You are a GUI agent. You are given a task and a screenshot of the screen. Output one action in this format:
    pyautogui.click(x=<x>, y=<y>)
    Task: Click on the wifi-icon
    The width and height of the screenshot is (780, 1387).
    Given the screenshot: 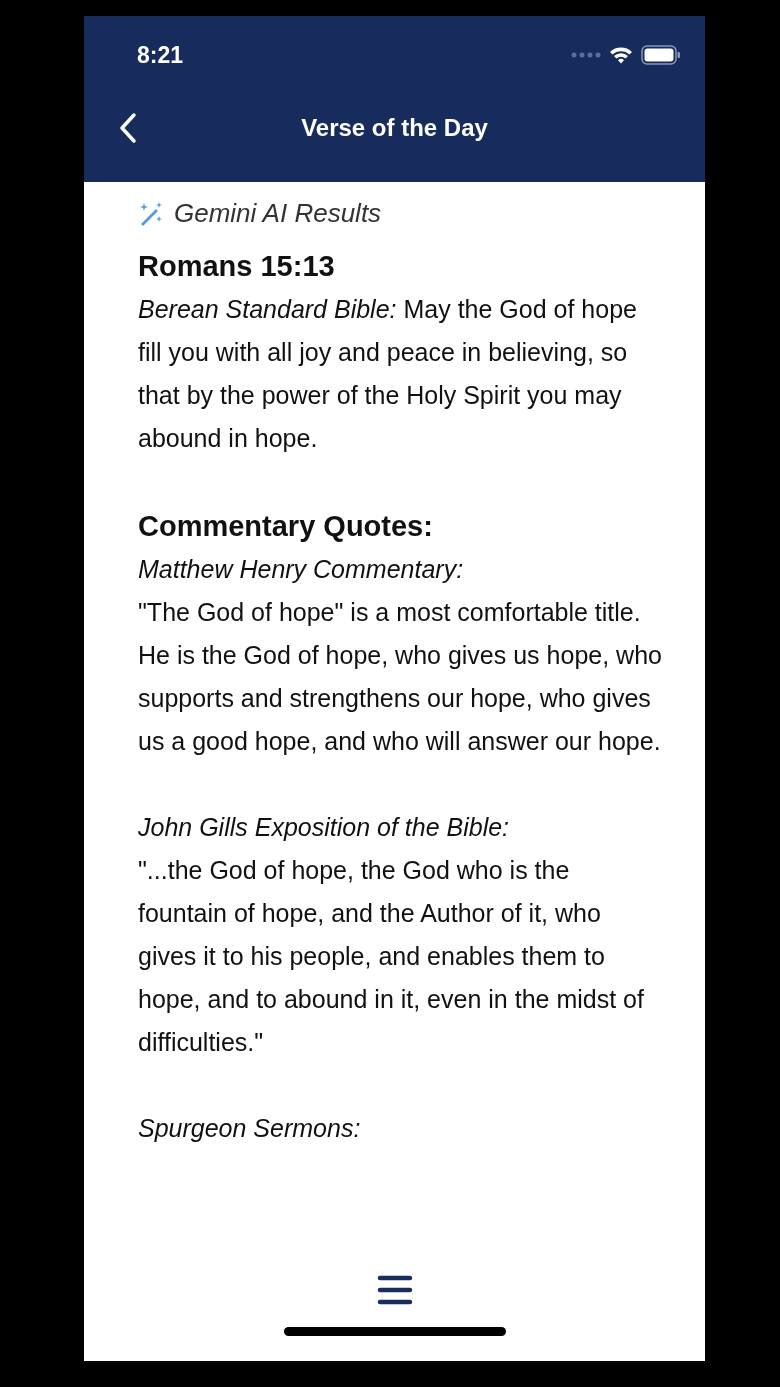 What is the action you would take?
    pyautogui.click(x=621, y=55)
    